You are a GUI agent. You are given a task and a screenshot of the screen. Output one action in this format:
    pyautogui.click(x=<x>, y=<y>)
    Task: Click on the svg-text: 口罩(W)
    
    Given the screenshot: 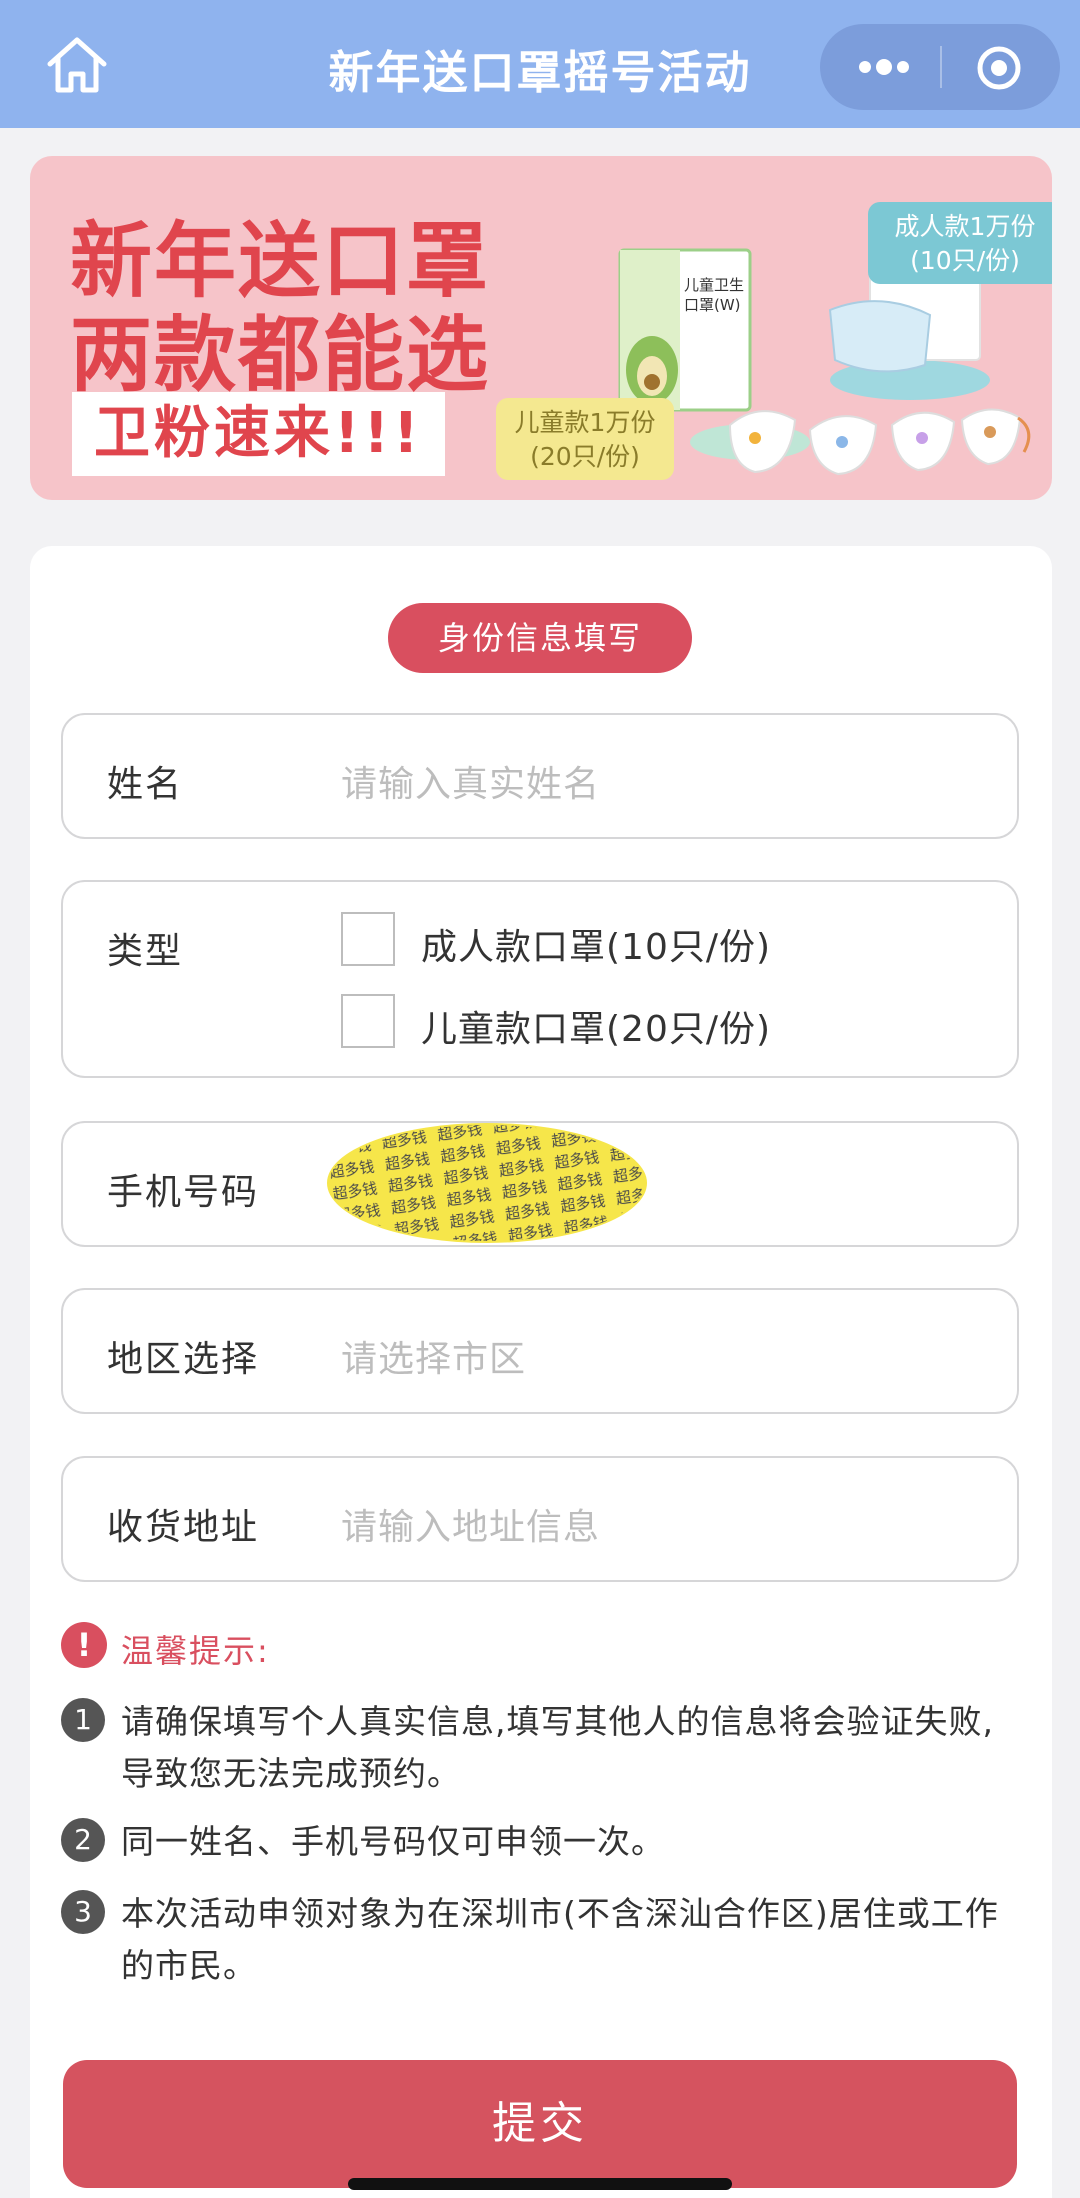 What is the action you would take?
    pyautogui.click(x=712, y=305)
    